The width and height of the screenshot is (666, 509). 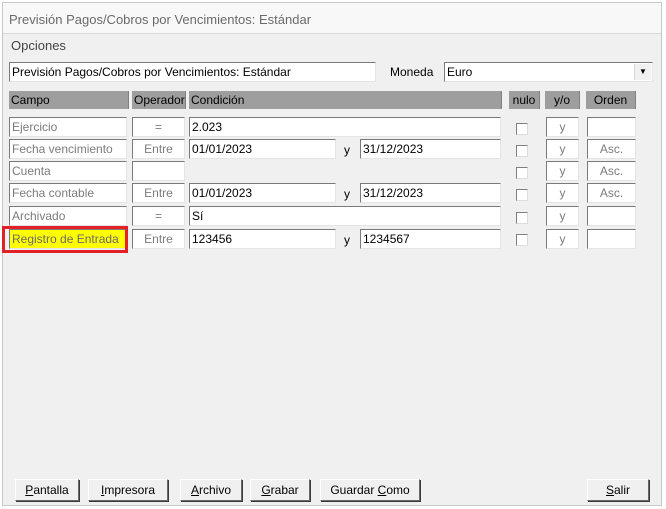 I want to click on row-condicion-2: 1234567, so click(x=430, y=239).